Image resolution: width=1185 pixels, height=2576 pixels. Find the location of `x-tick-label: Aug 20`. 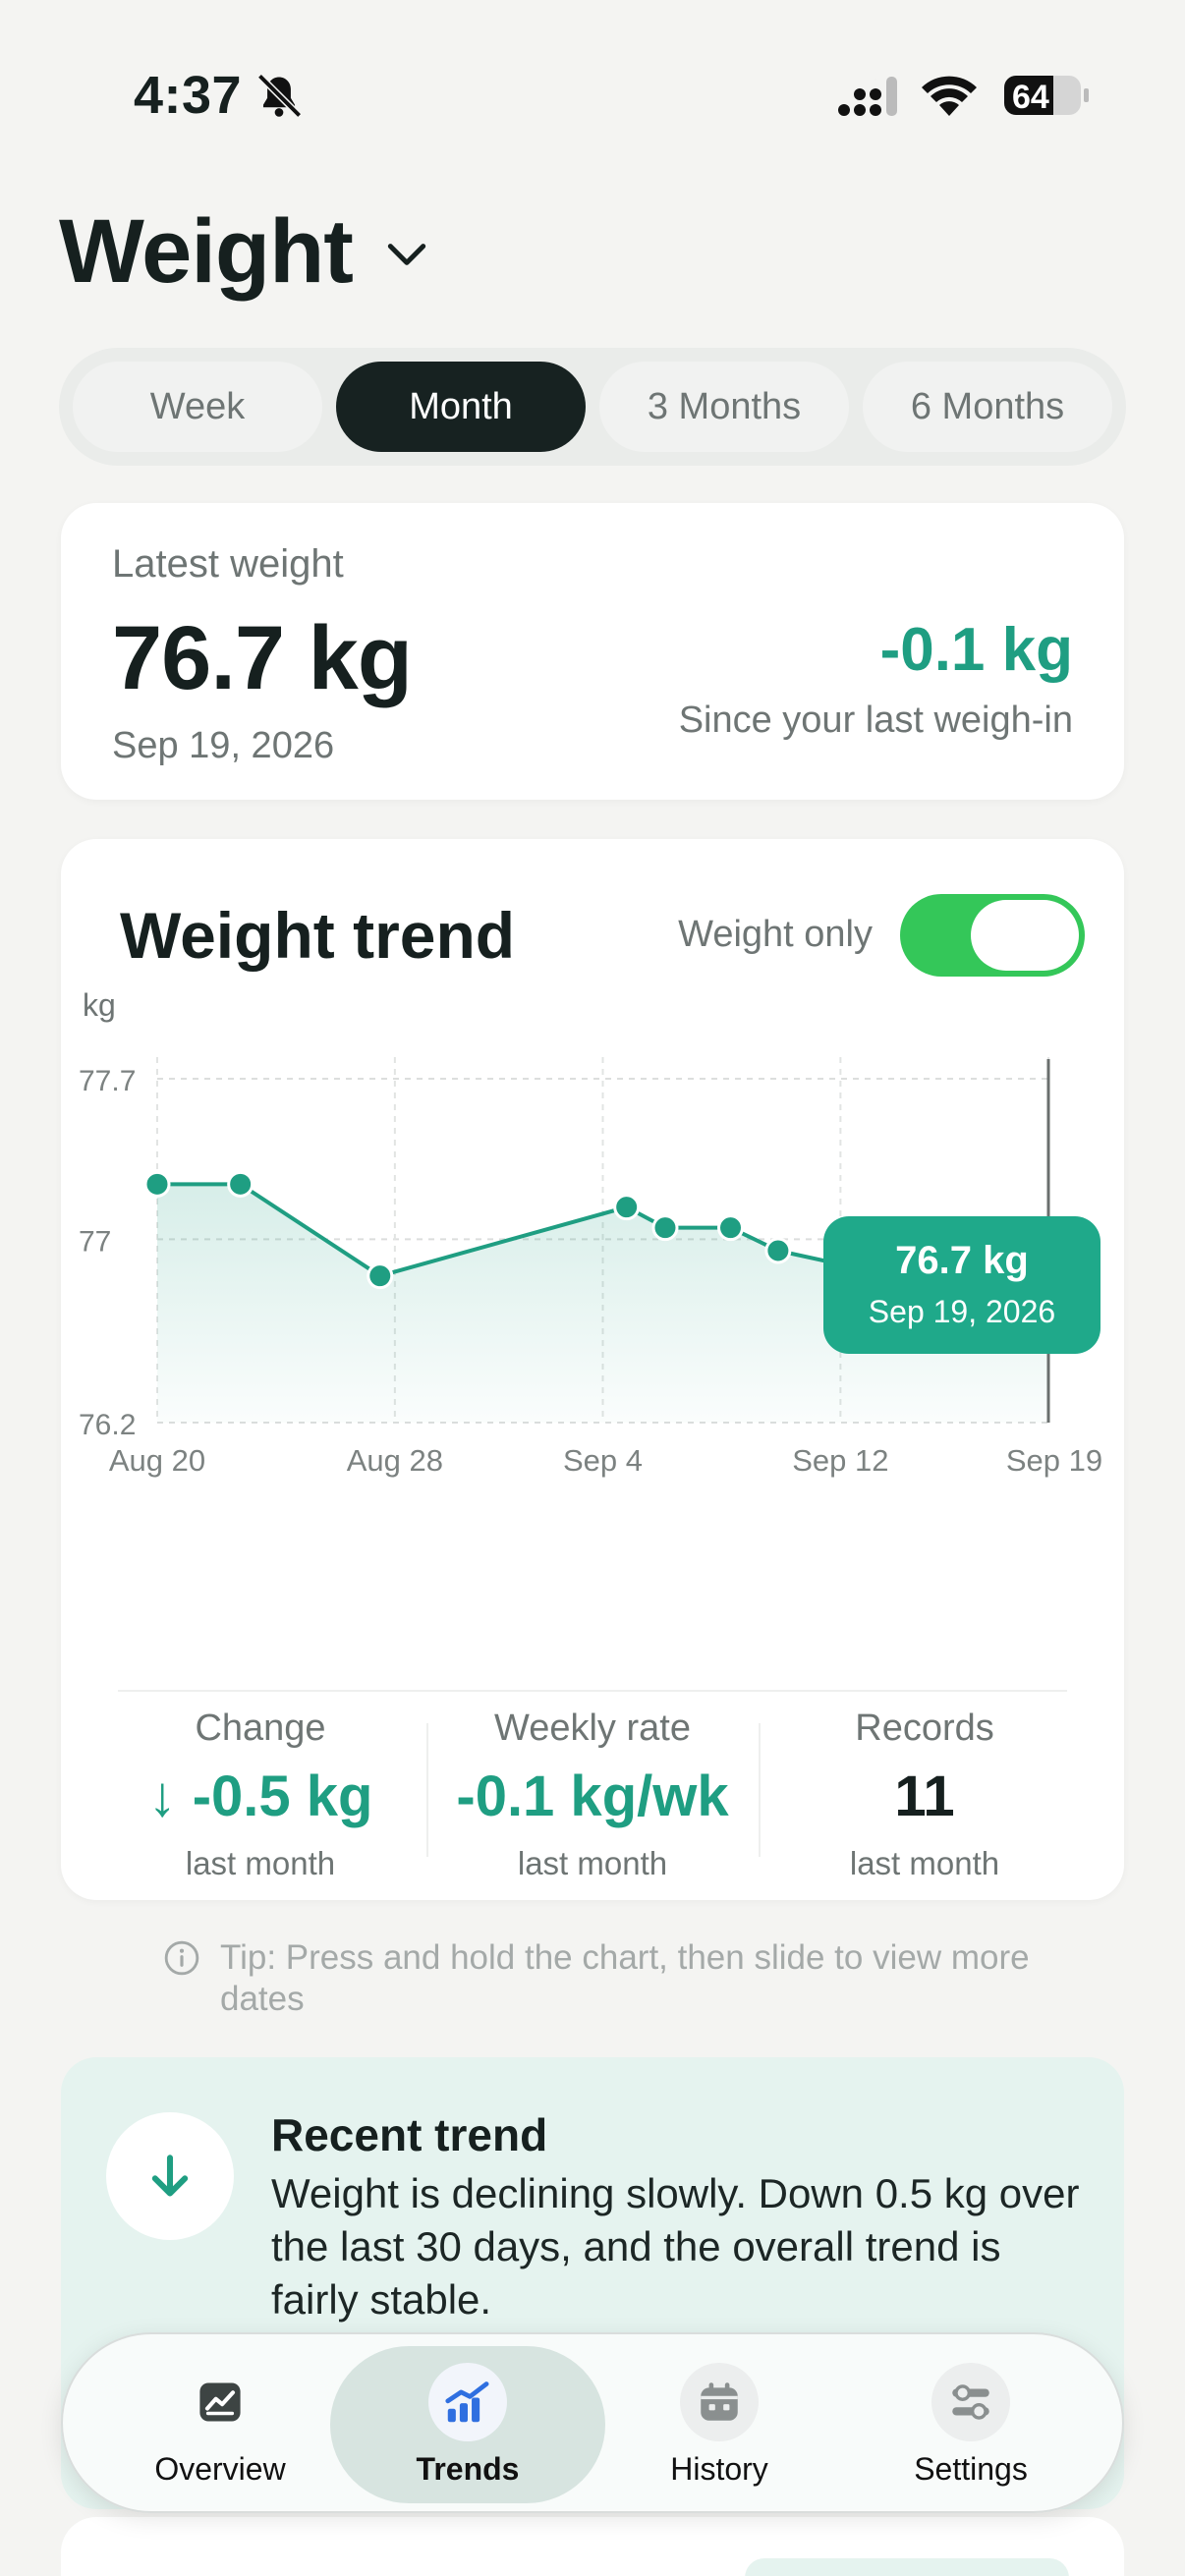

x-tick-label: Aug 20 is located at coordinates (157, 1460).